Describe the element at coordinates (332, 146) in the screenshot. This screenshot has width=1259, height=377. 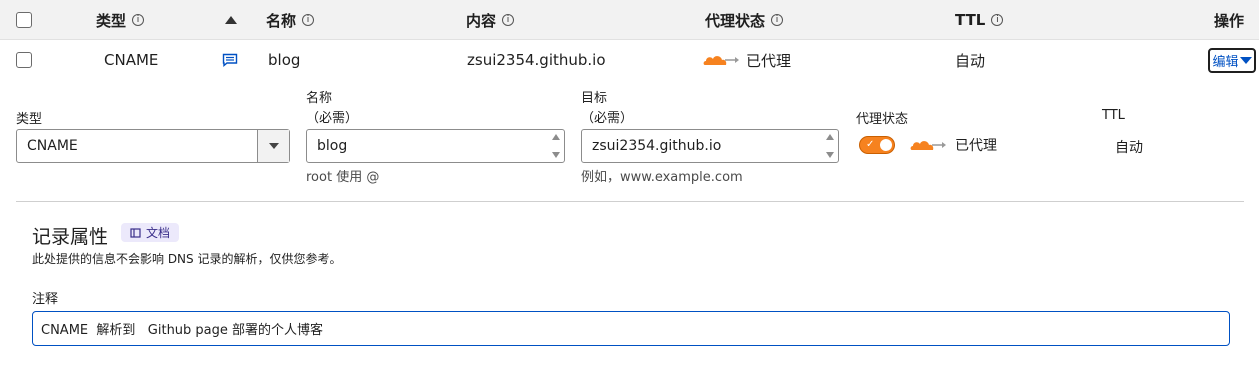
I see `name-input-value: blog` at that location.